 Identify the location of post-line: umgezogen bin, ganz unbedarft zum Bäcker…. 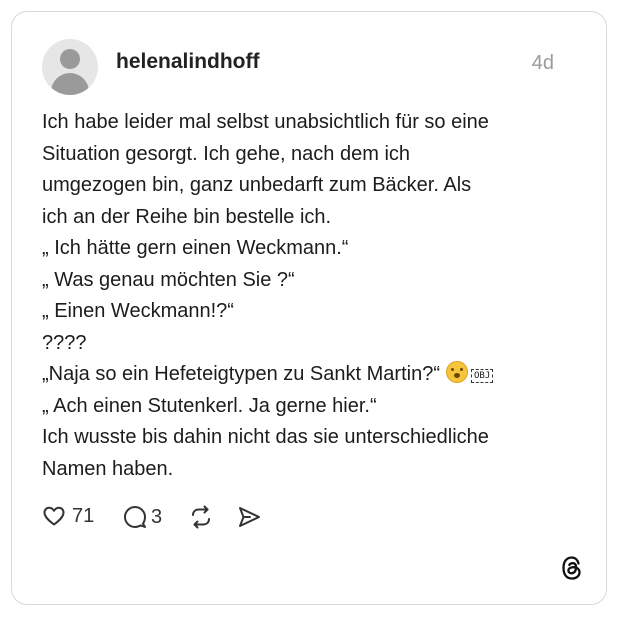
(257, 185).